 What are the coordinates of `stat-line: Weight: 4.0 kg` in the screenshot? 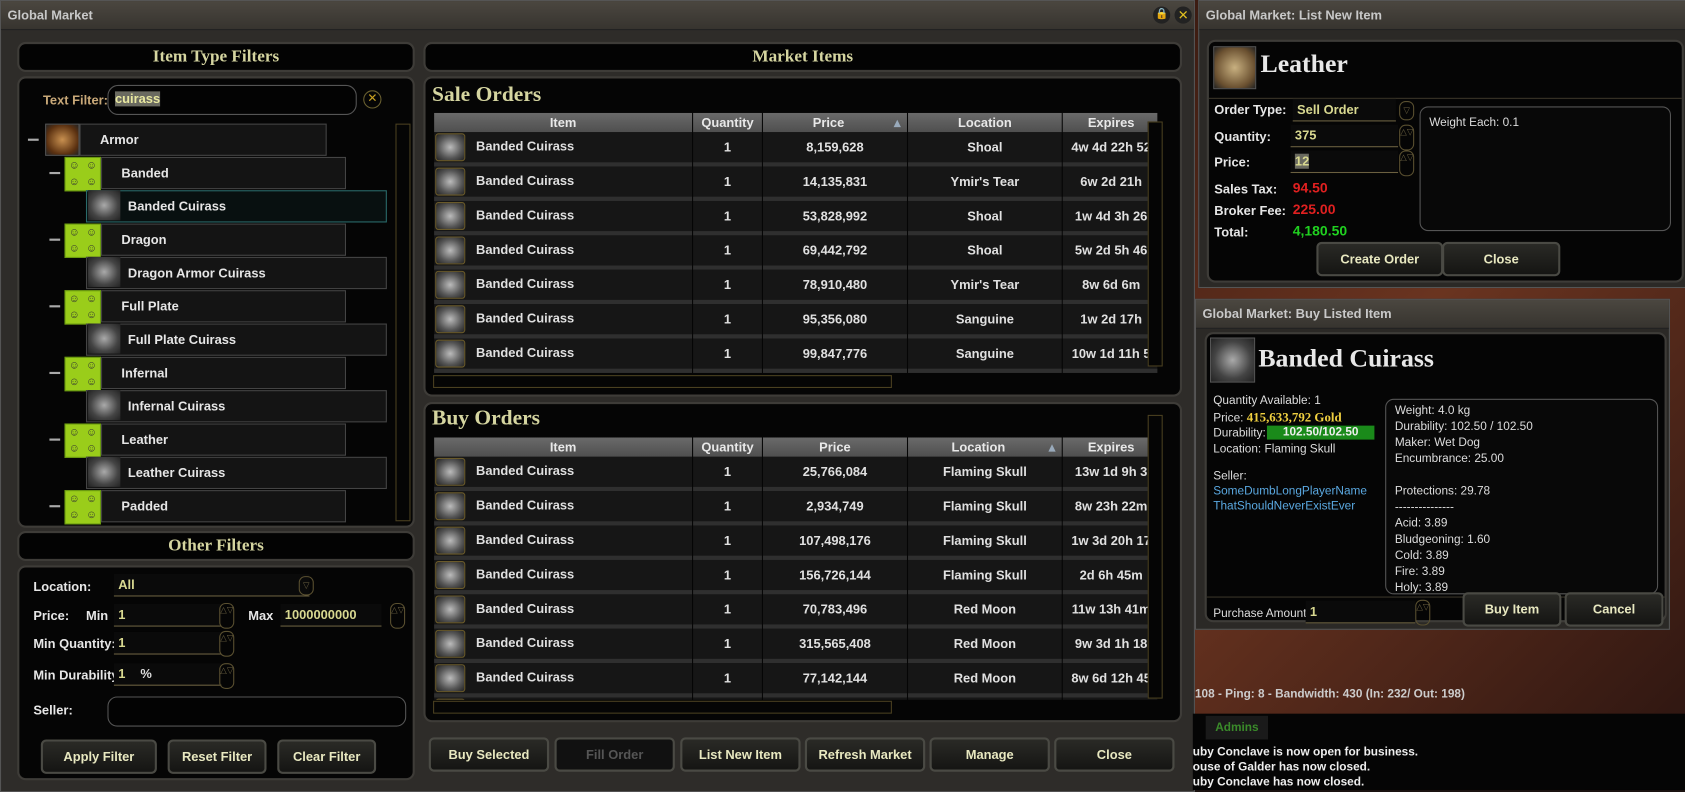 It's located at (1432, 411).